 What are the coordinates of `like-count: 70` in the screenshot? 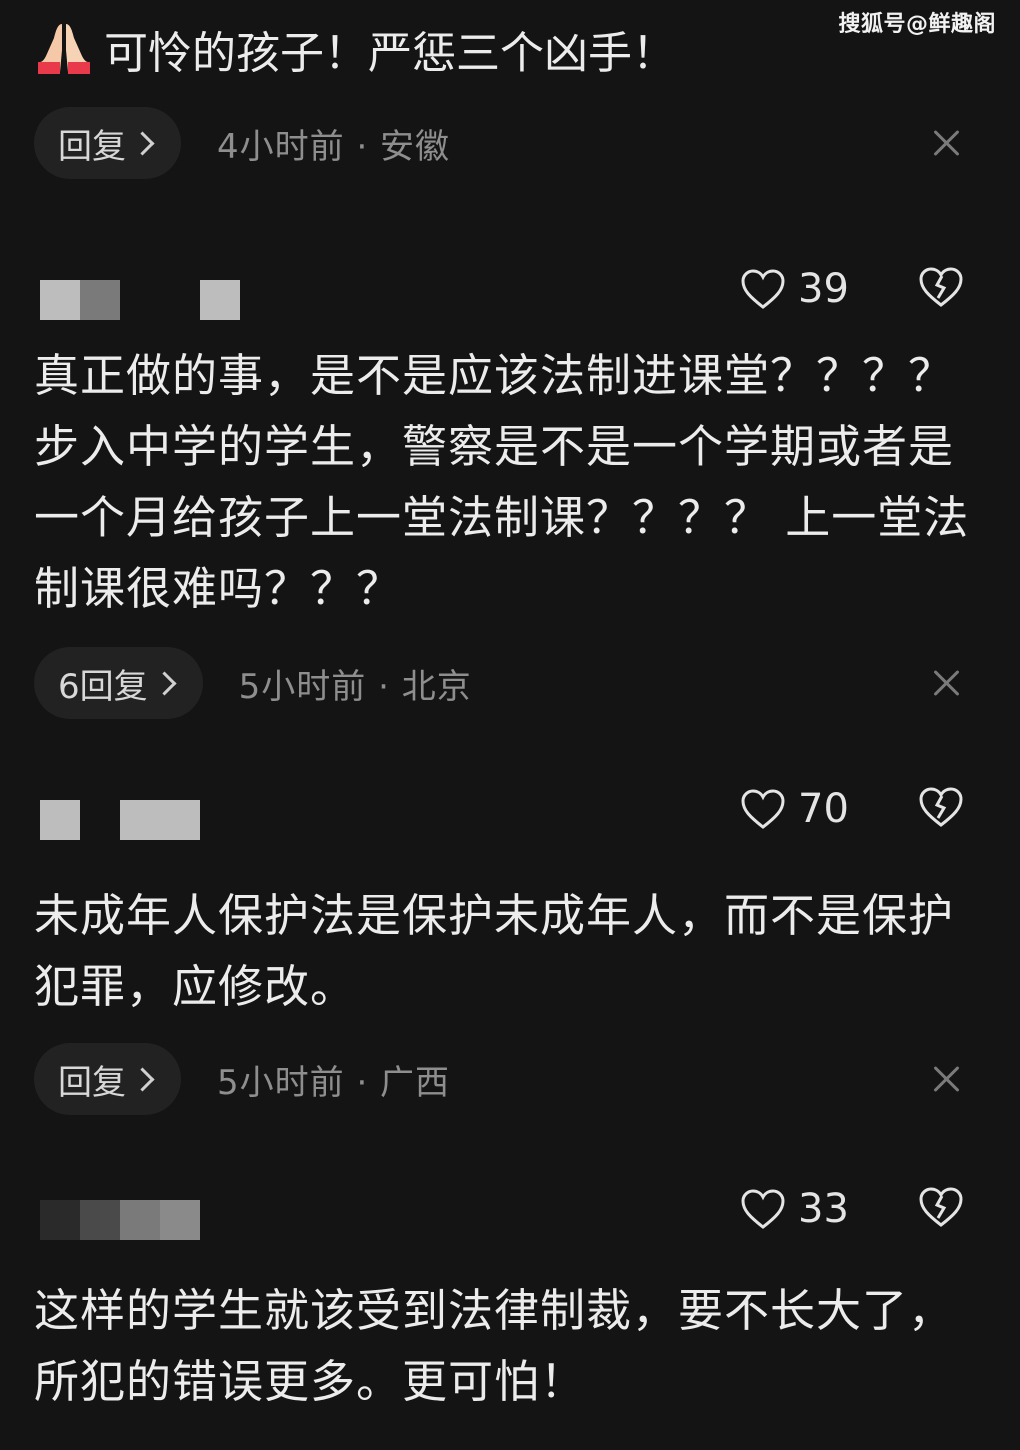 It's located at (823, 809).